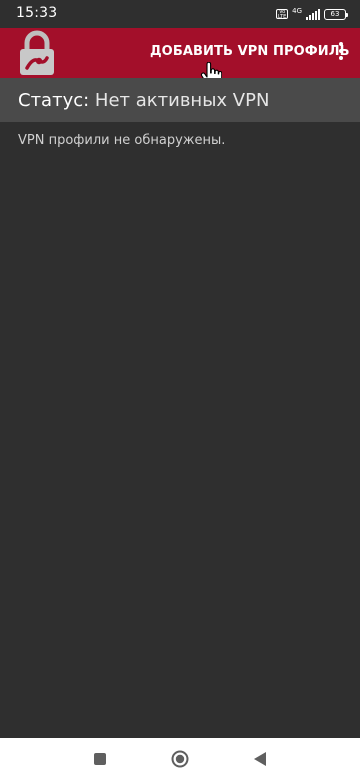 The image size is (360, 780). Describe the element at coordinates (122, 140) in the screenshot. I see `empty-profiles-message: VPN профили не обнаружены.` at that location.